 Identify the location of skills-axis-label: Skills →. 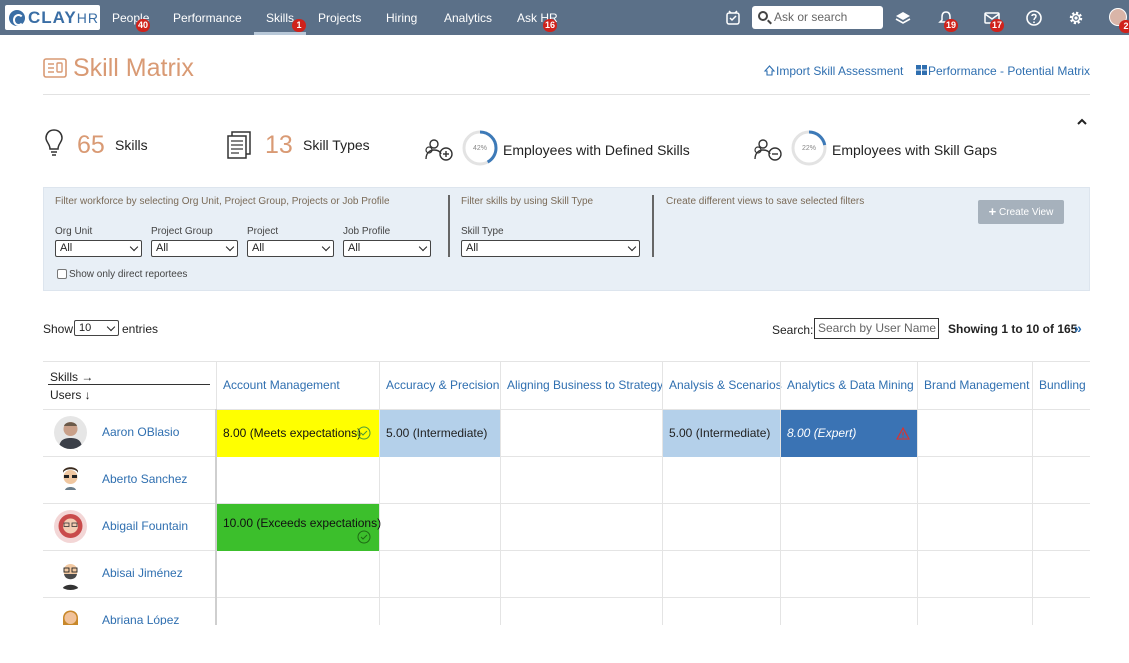
(72, 377).